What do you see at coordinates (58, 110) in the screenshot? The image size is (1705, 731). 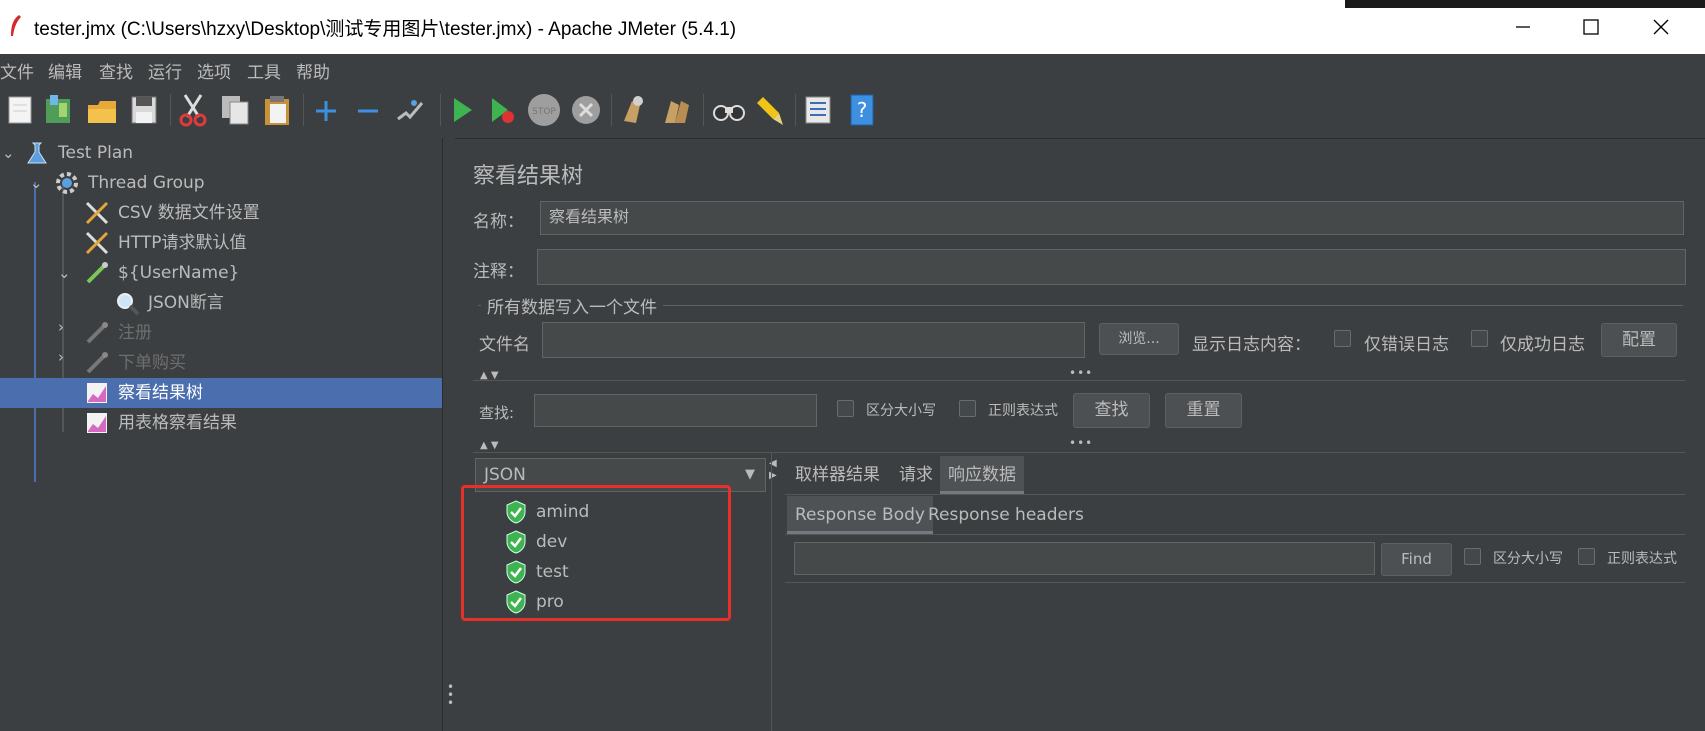 I see `templates-icon` at bounding box center [58, 110].